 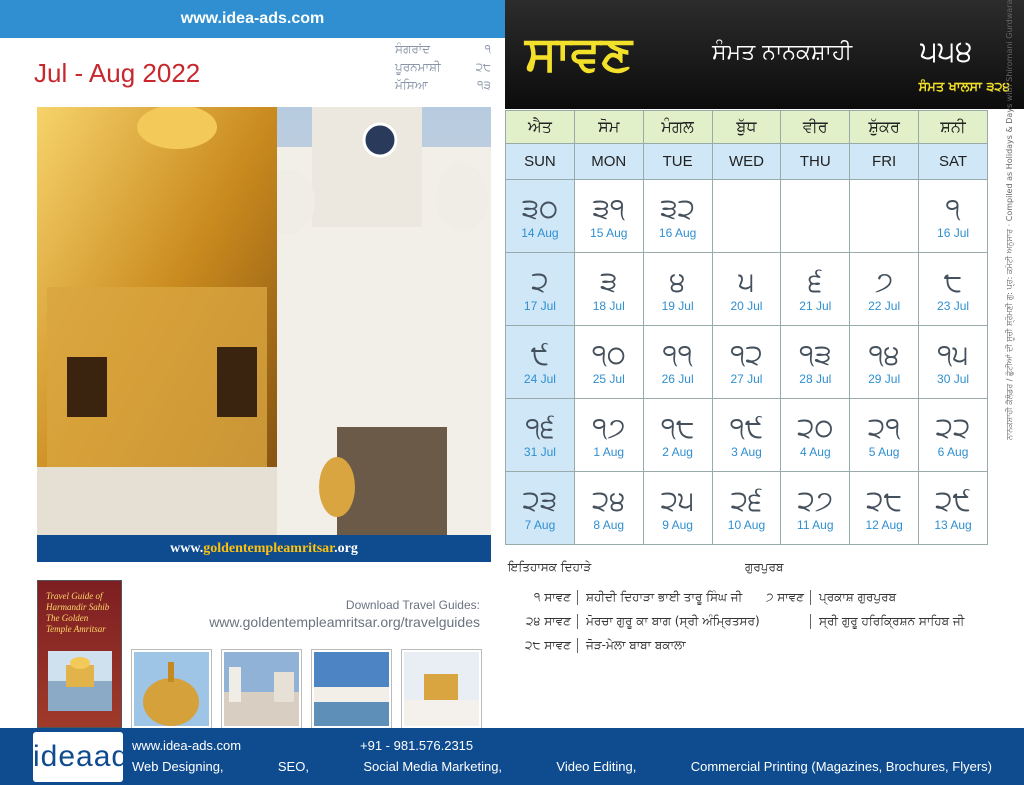 I want to click on day-cell: ੫ 20 Jul, so click(x=746, y=289).